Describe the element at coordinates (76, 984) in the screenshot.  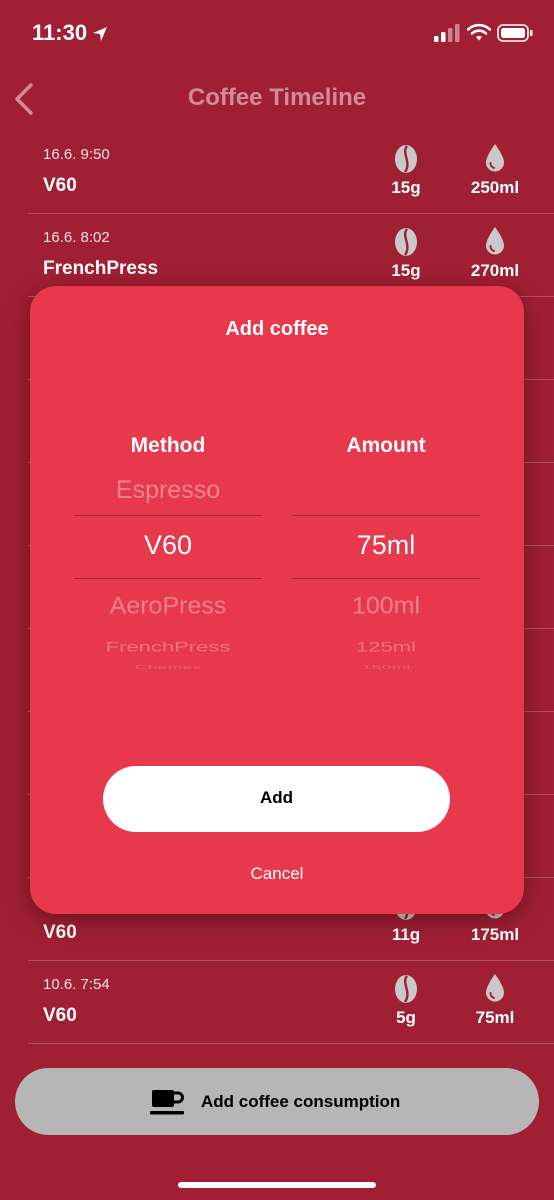
I see `entry-date: 10.6. 7:54` at that location.